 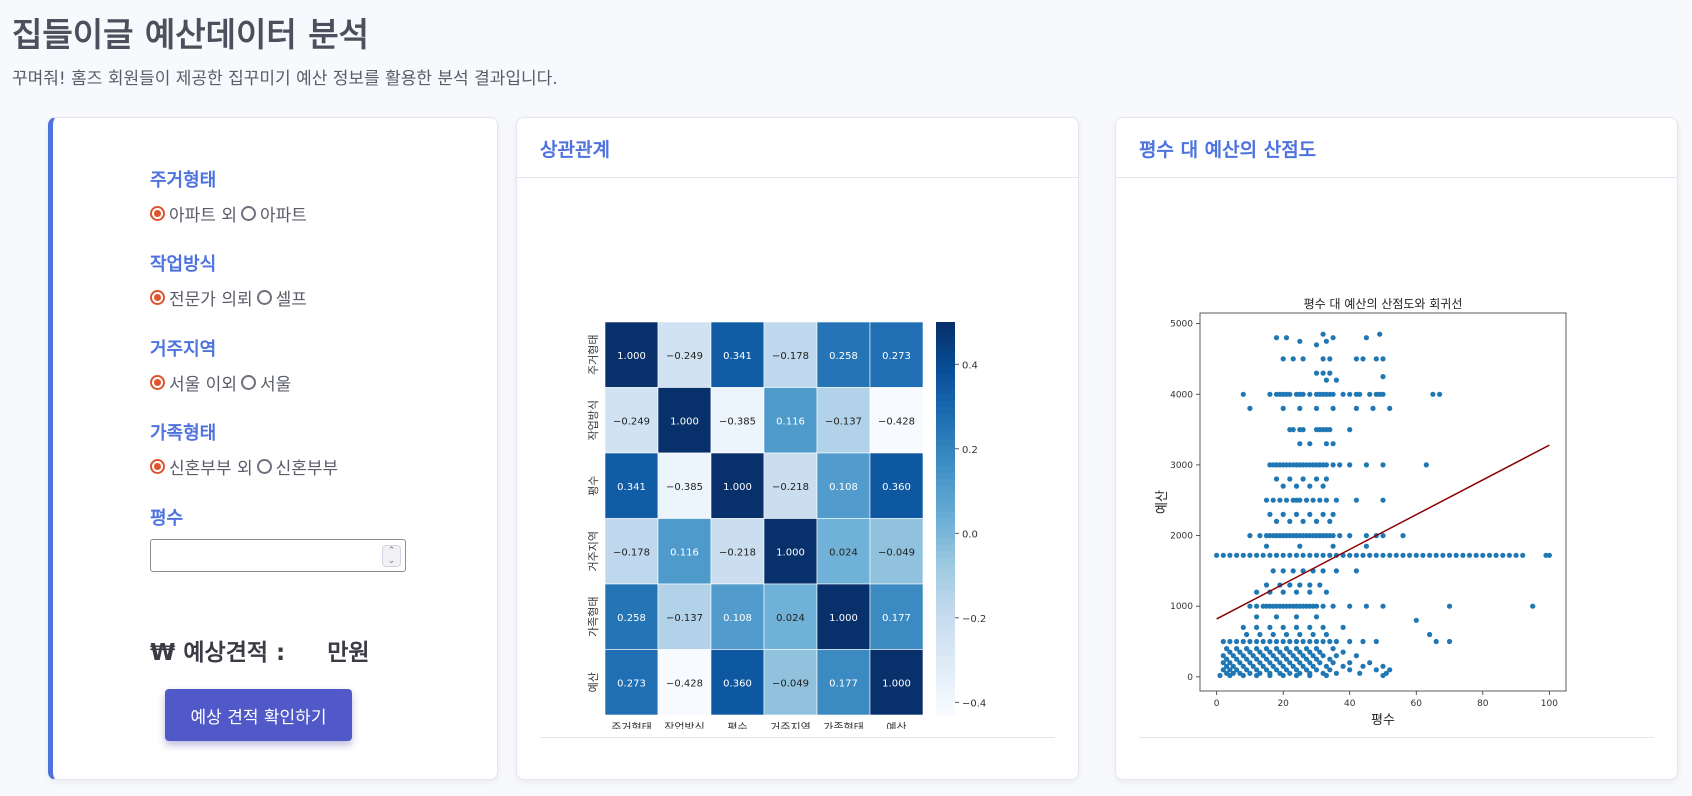 I want to click on work-method-radio-expert, so click(x=157, y=297).